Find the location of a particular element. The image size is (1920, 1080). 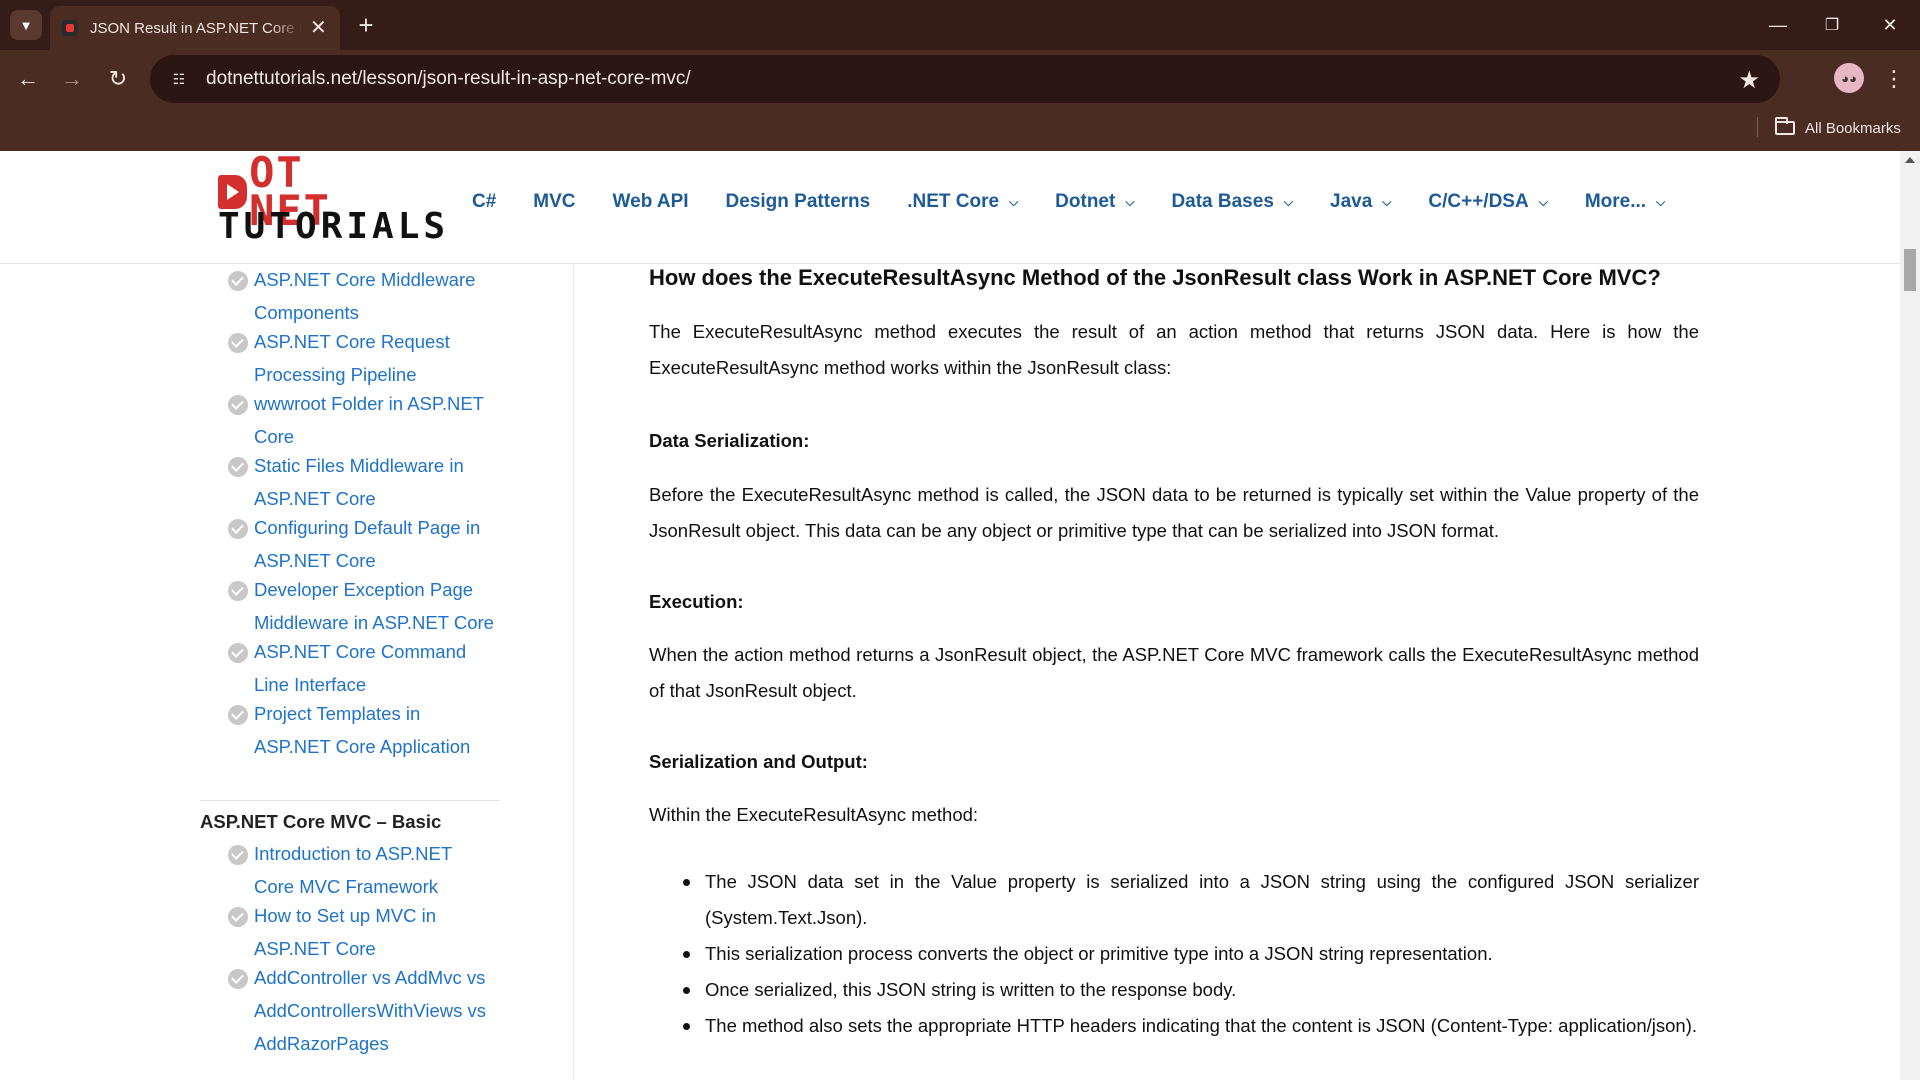

bookmarks-bar: All Bookmarks is located at coordinates (960, 129).